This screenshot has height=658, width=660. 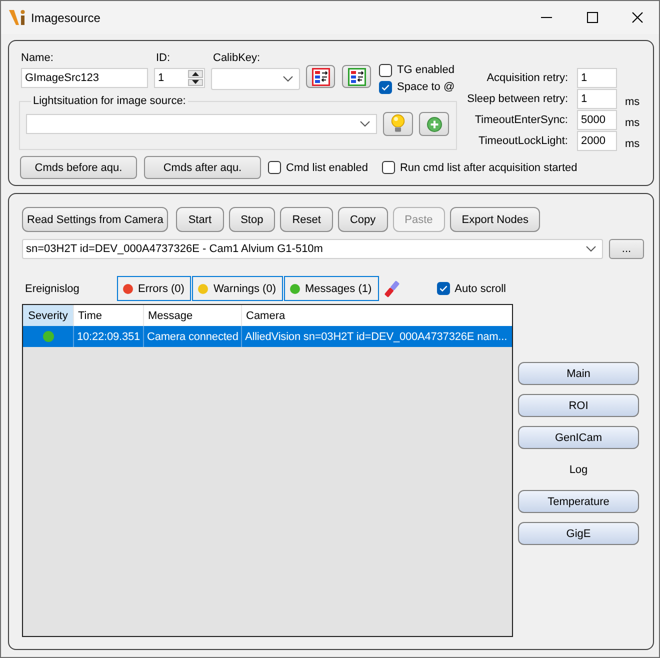 What do you see at coordinates (637, 17) in the screenshot?
I see `close-icon` at bounding box center [637, 17].